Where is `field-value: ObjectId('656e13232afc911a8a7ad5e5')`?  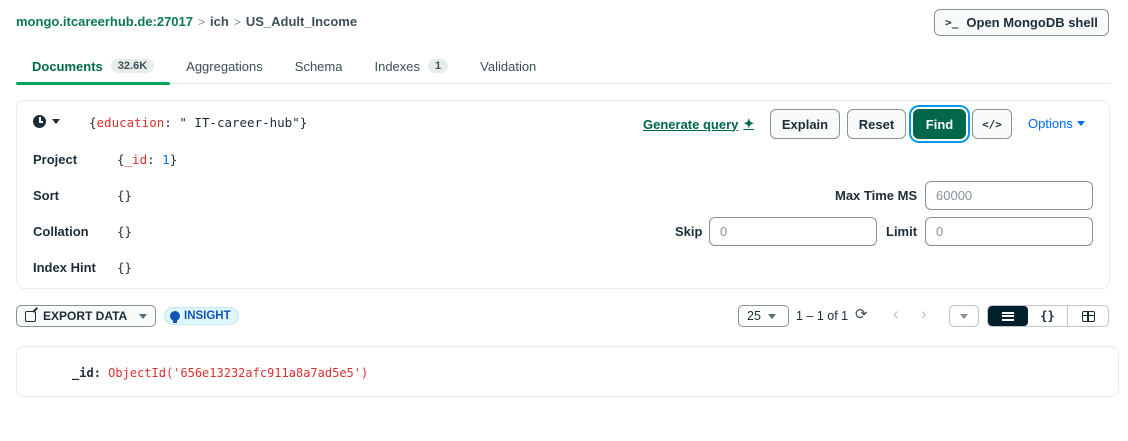
field-value: ObjectId('656e13232afc911a8a7ad5e5') is located at coordinates (238, 373).